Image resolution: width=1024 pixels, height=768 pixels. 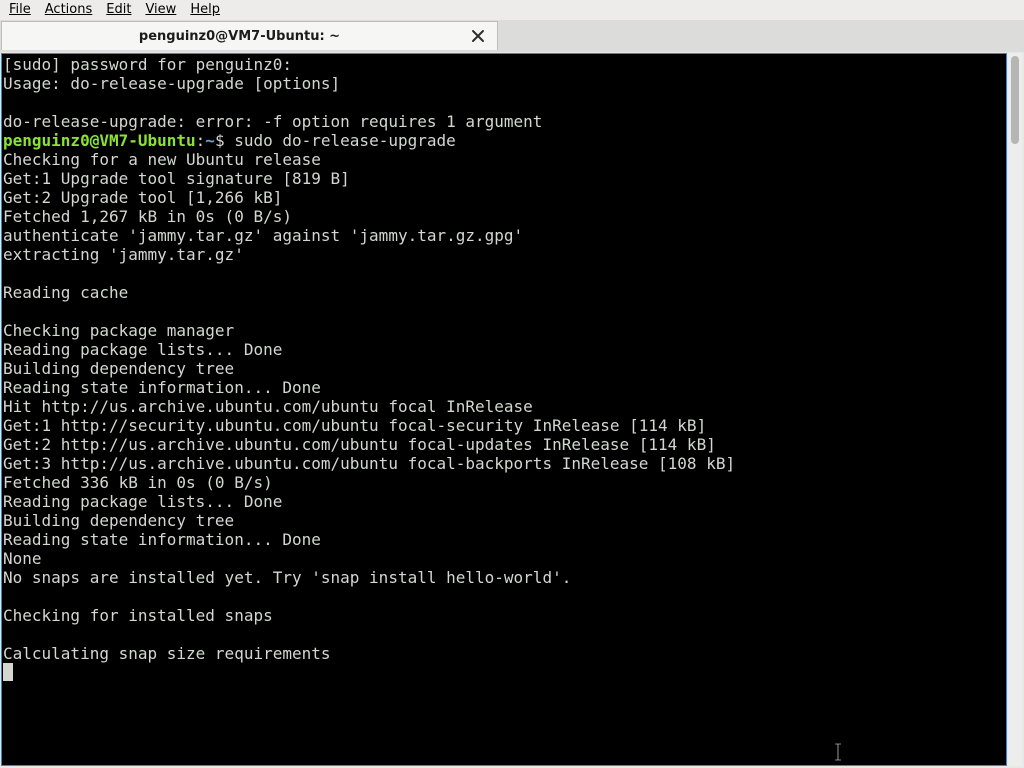 I want to click on menu-edit-label: Edit, so click(x=119, y=9).